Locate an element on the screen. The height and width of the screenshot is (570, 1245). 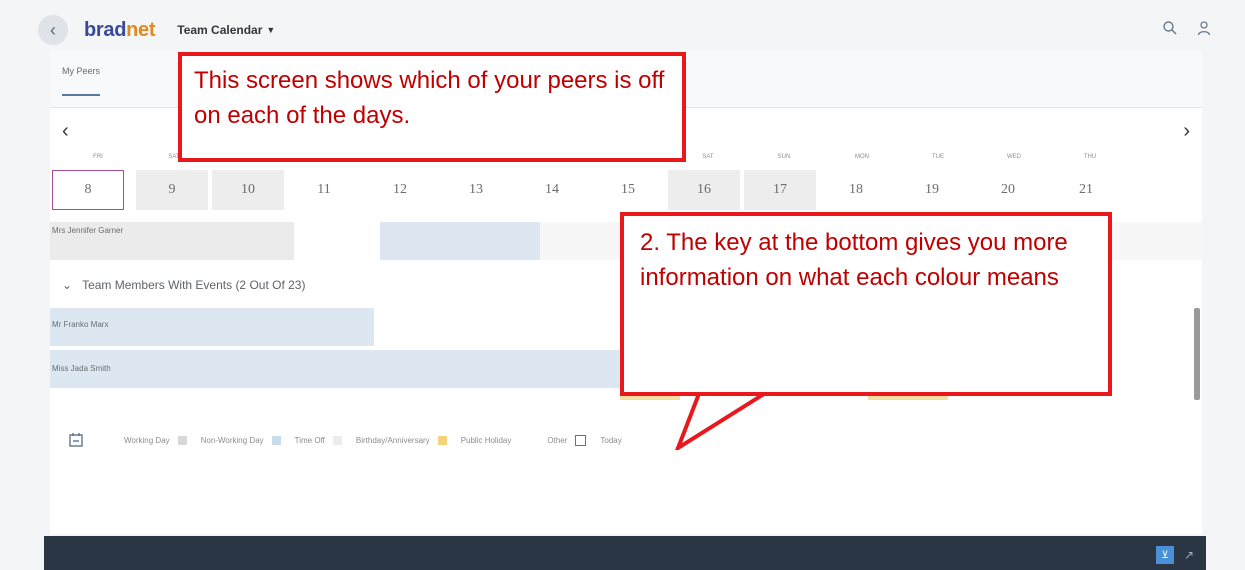
chevron-down-icon: ⌄ is located at coordinates (67, 285).